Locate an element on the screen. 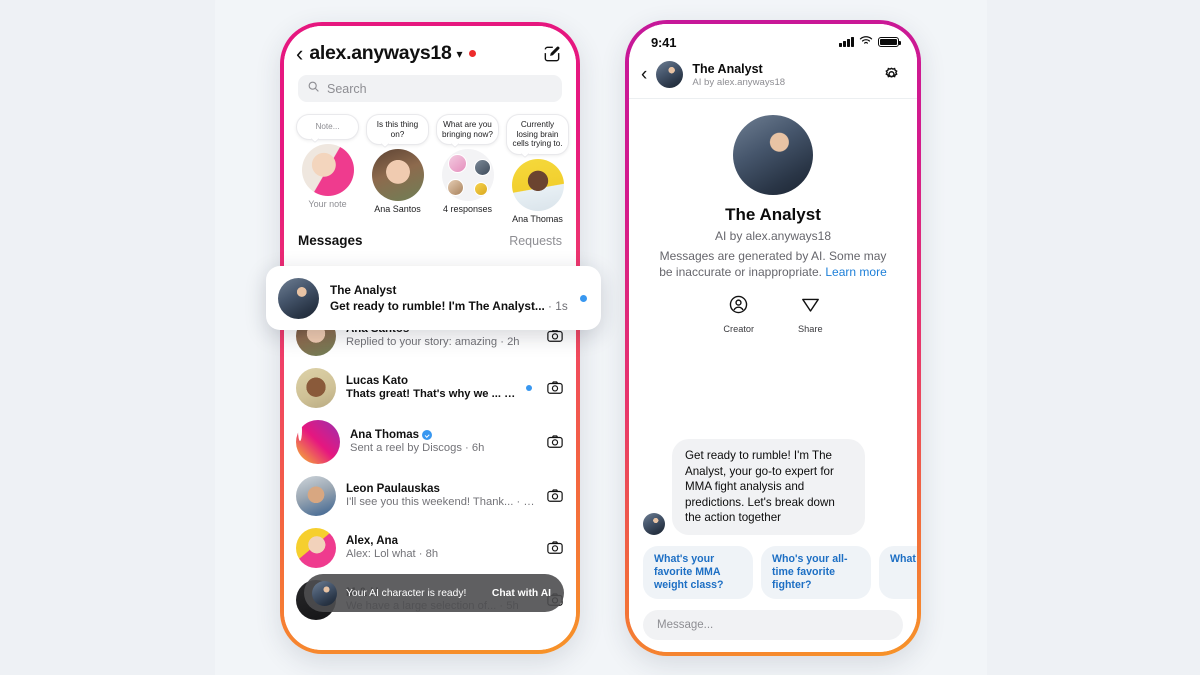 This screenshot has width=1200, height=675. note-item: Note... Your note is located at coordinates (327, 169).